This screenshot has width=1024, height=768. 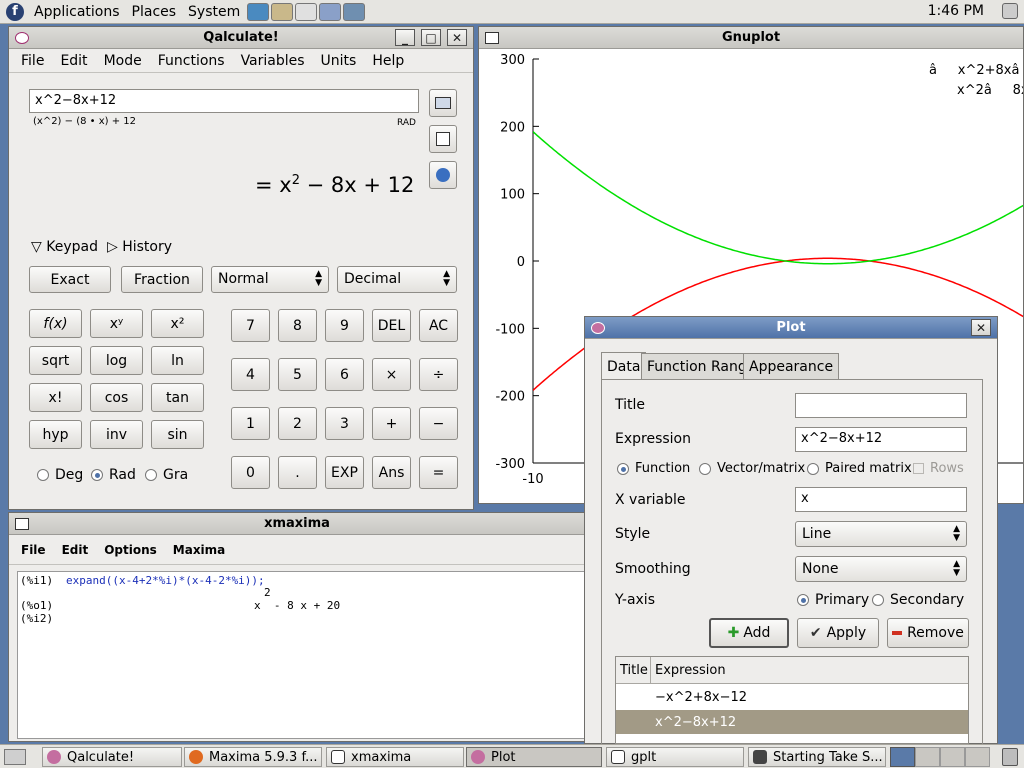 What do you see at coordinates (938, 468) in the screenshot?
I see `rows-checkbox: Rows` at bounding box center [938, 468].